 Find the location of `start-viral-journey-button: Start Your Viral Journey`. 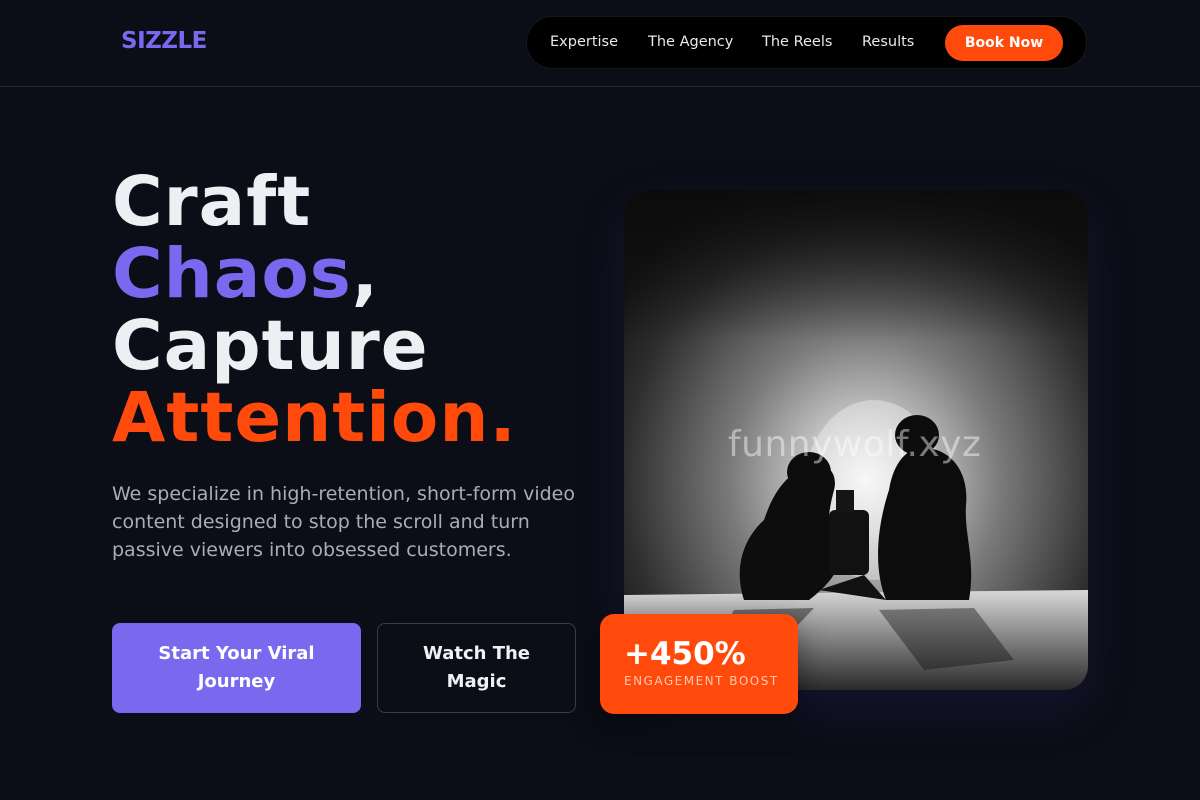

start-viral-journey-button: Start Your Viral Journey is located at coordinates (236, 668).